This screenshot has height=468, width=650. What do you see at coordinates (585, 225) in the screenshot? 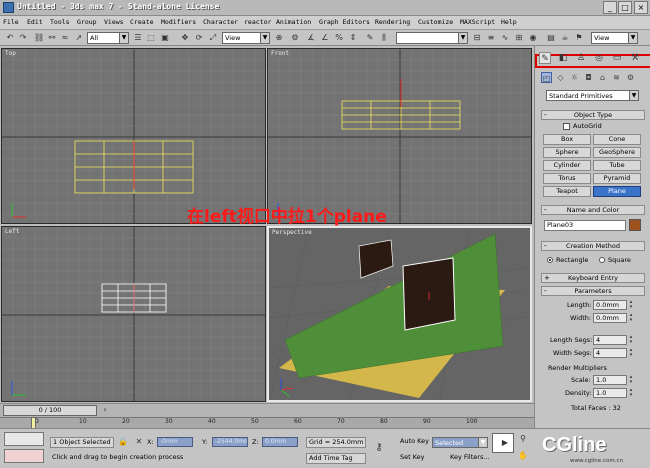
I see `object-name-field: Plane03` at bounding box center [585, 225].